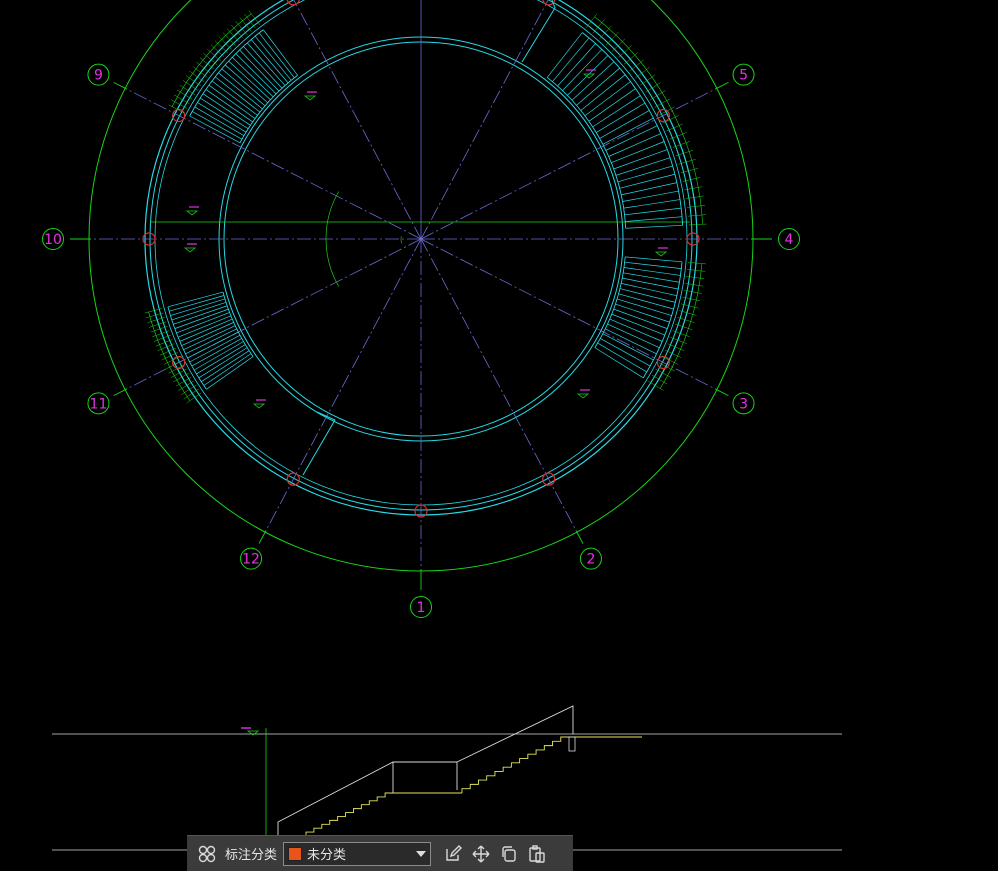  What do you see at coordinates (537, 854) in the screenshot?
I see `paste-icon` at bounding box center [537, 854].